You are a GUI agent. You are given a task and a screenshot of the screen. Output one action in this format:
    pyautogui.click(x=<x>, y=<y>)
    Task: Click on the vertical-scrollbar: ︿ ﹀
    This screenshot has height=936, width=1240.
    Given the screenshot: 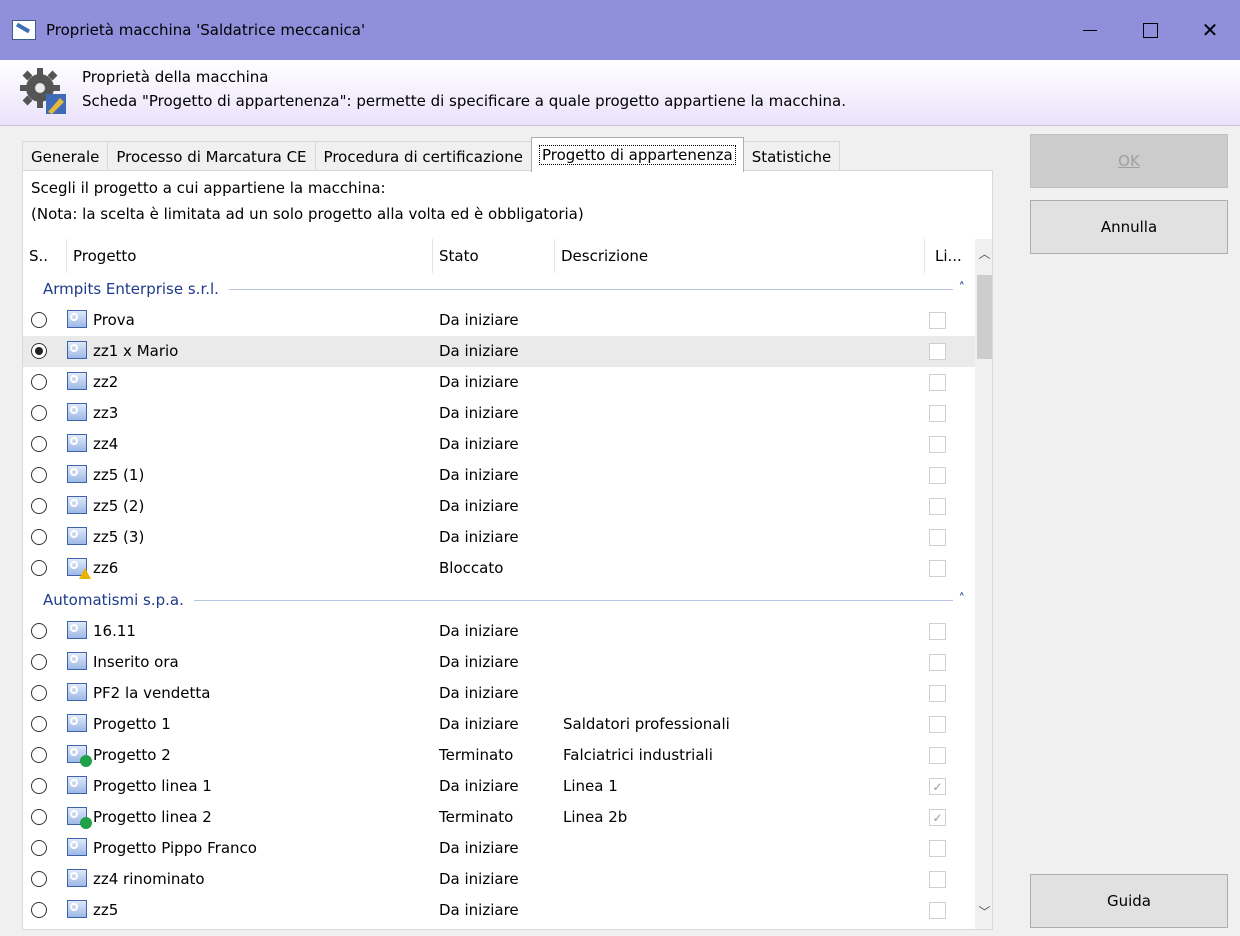 What is the action you would take?
    pyautogui.click(x=983, y=584)
    